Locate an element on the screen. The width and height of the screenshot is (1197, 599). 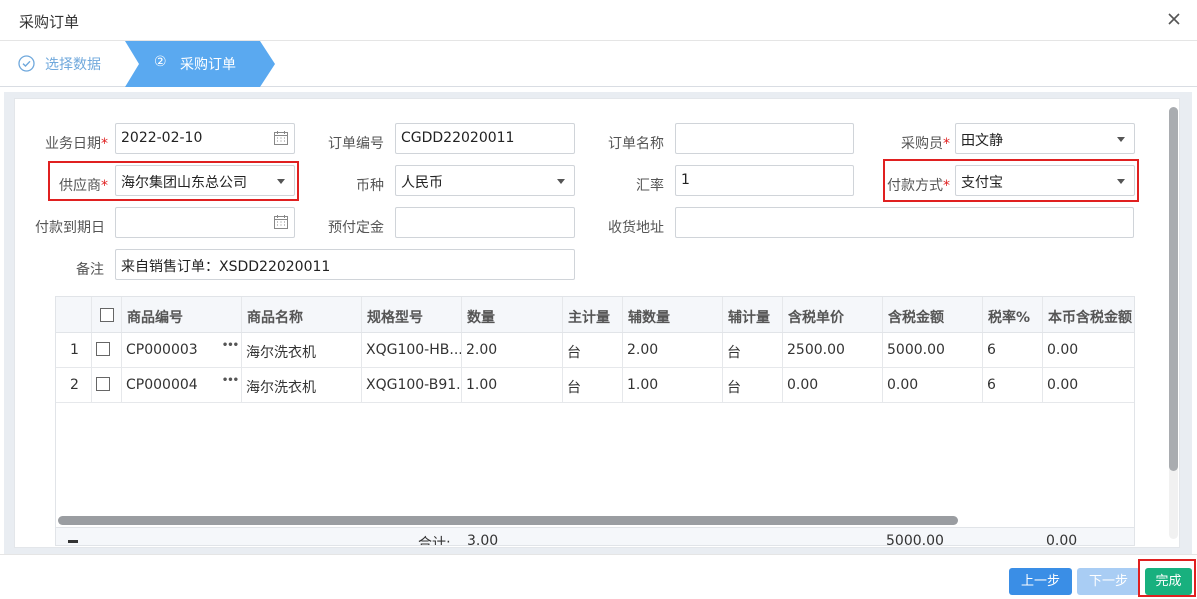
currency-label: 币种 is located at coordinates (370, 186).